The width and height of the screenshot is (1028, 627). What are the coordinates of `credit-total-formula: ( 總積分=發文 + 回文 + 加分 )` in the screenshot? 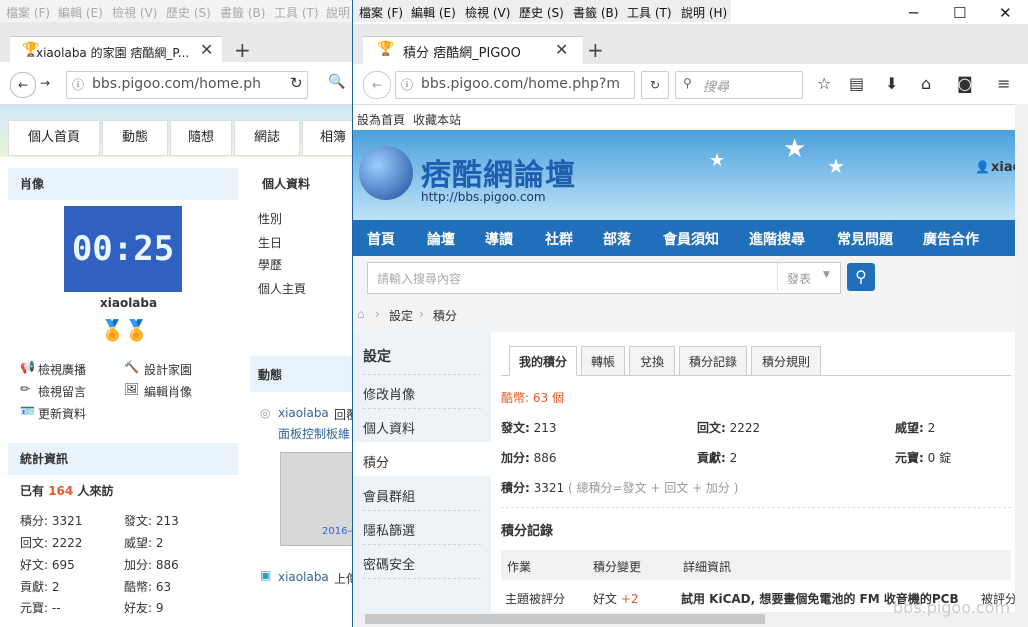 It's located at (653, 488).